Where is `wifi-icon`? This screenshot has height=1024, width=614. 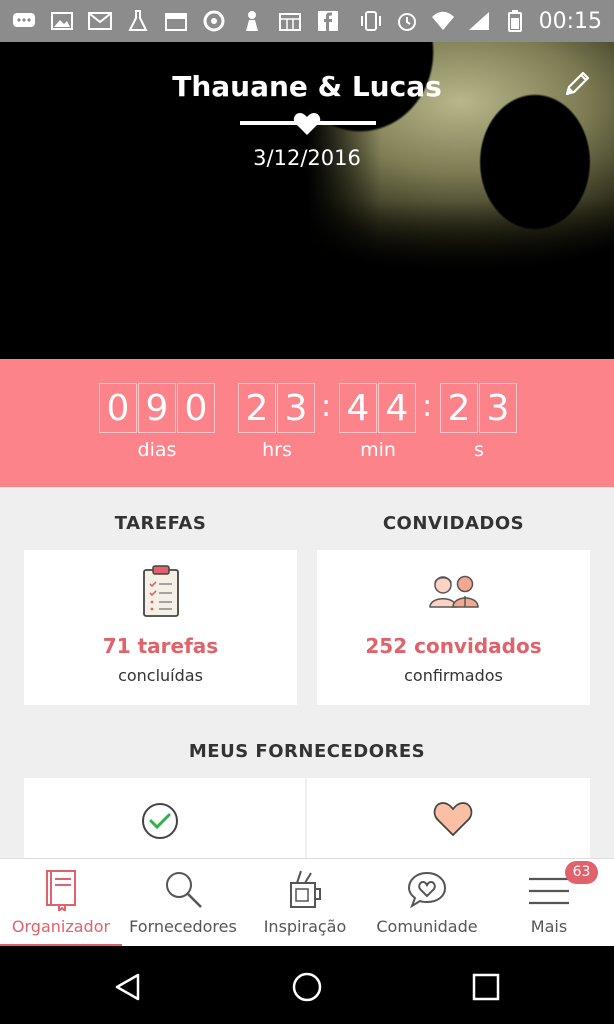 wifi-icon is located at coordinates (443, 21).